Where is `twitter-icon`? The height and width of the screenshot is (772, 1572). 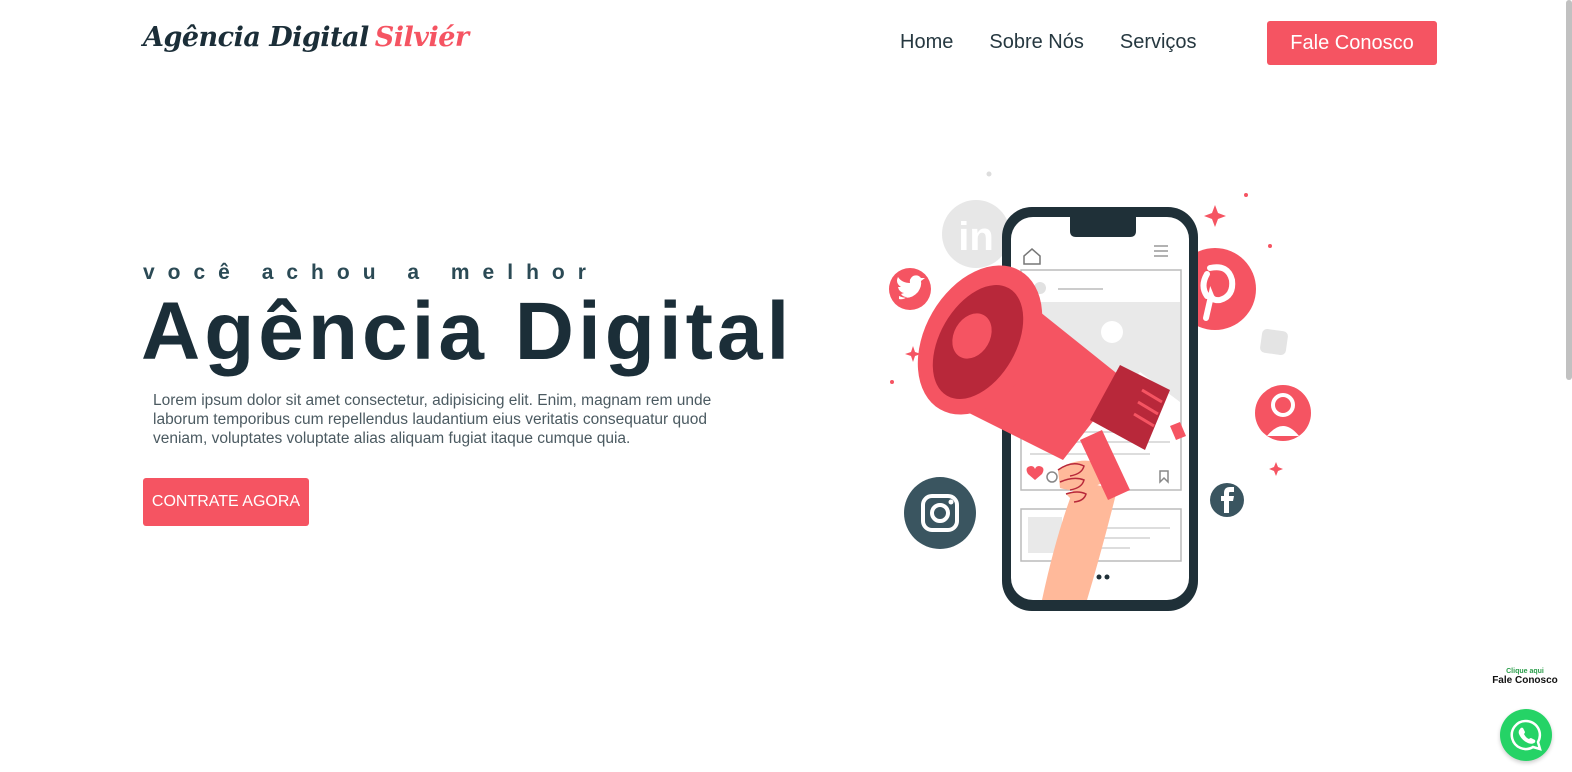
twitter-icon is located at coordinates (910, 289).